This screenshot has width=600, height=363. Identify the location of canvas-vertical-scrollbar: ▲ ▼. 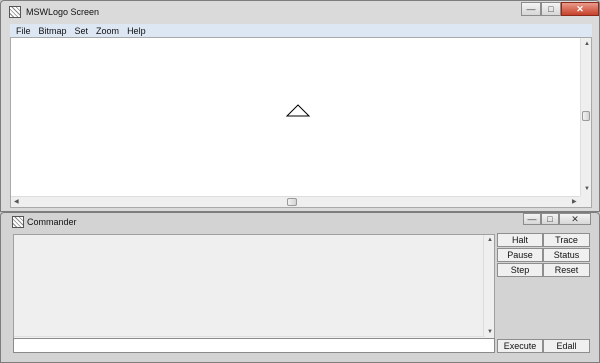
(585, 117).